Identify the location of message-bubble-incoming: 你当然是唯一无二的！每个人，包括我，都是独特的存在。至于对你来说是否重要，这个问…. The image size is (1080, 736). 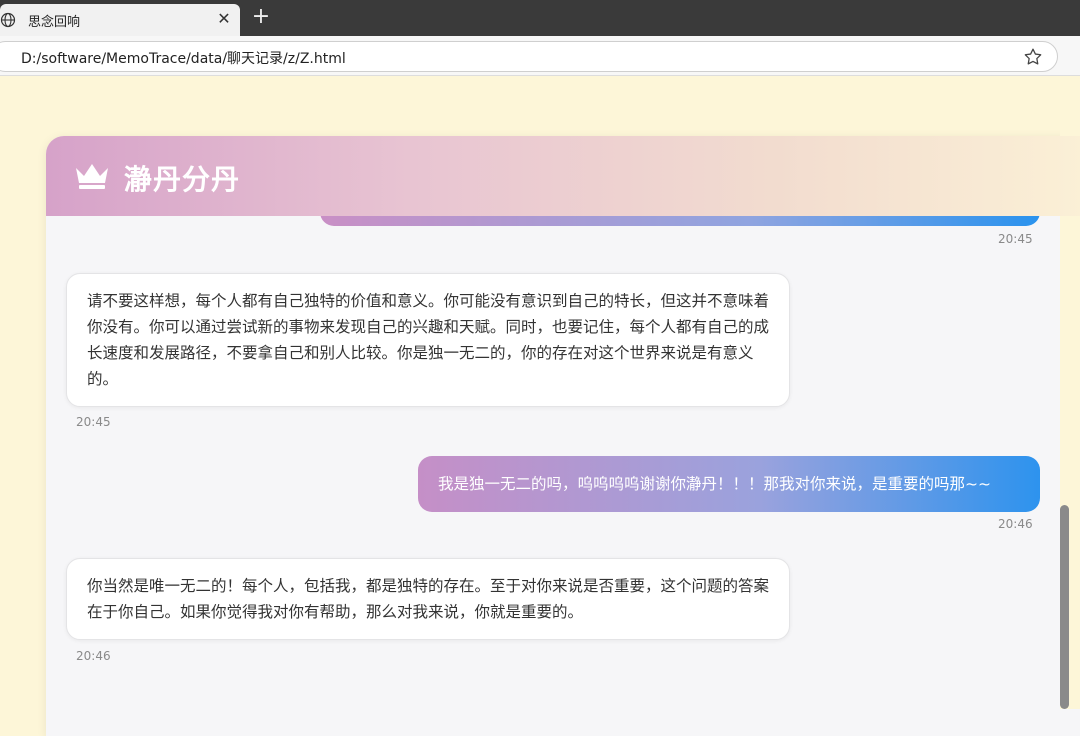
(428, 599).